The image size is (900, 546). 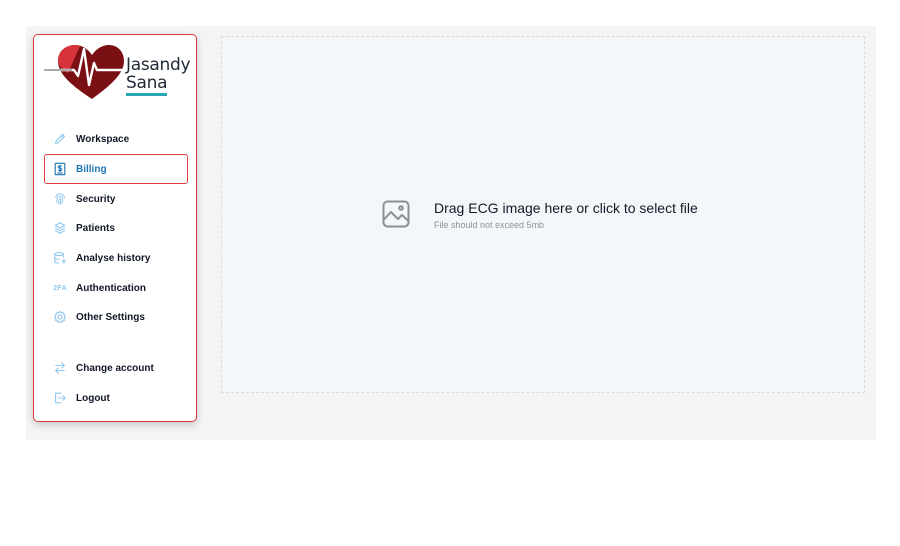 I want to click on sidebar-item-label: Analyse history, so click(x=113, y=258).